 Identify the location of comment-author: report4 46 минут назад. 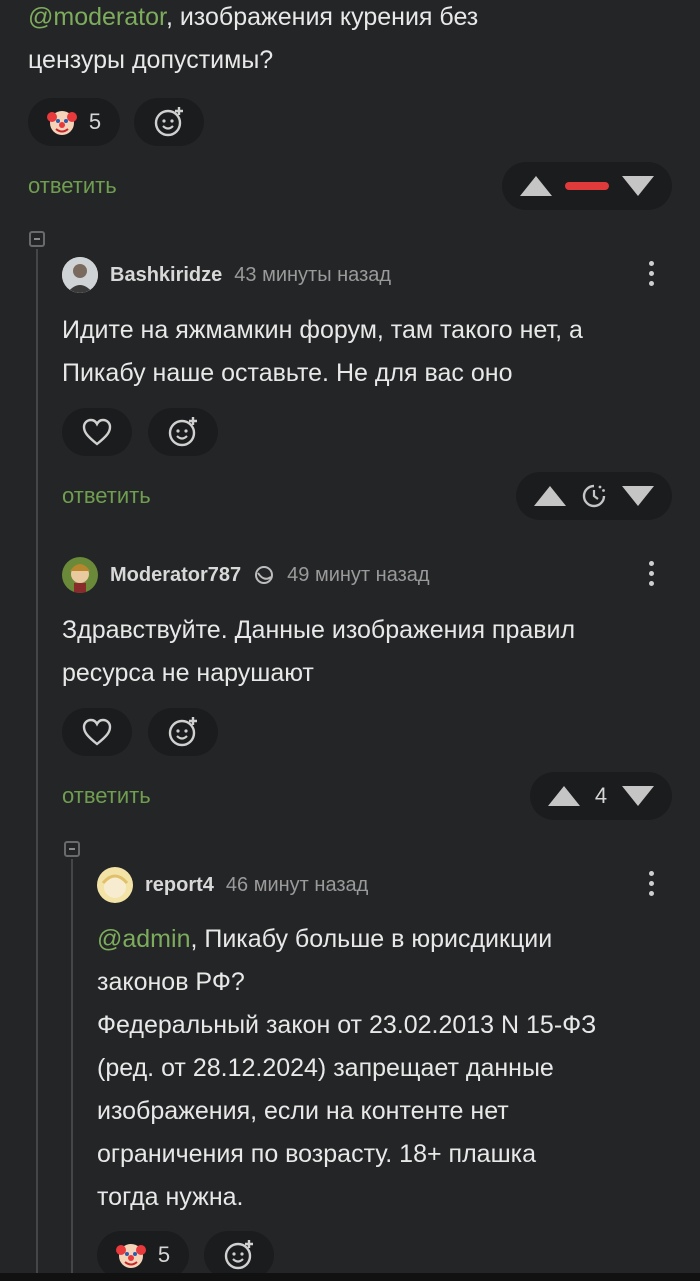
(232, 885).